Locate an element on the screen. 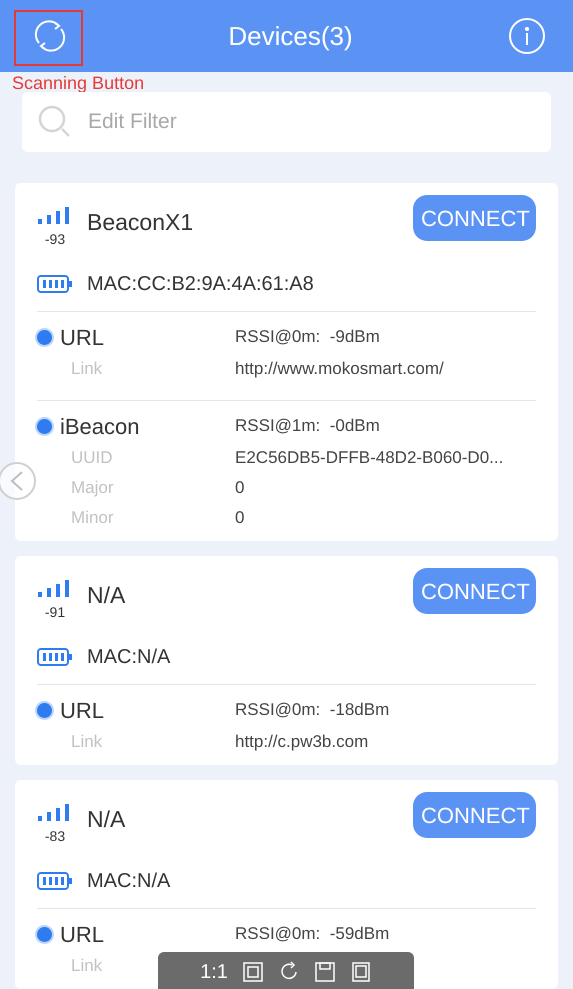  rssi-reading: RSSI@0m: -9dBm is located at coordinates (307, 337).